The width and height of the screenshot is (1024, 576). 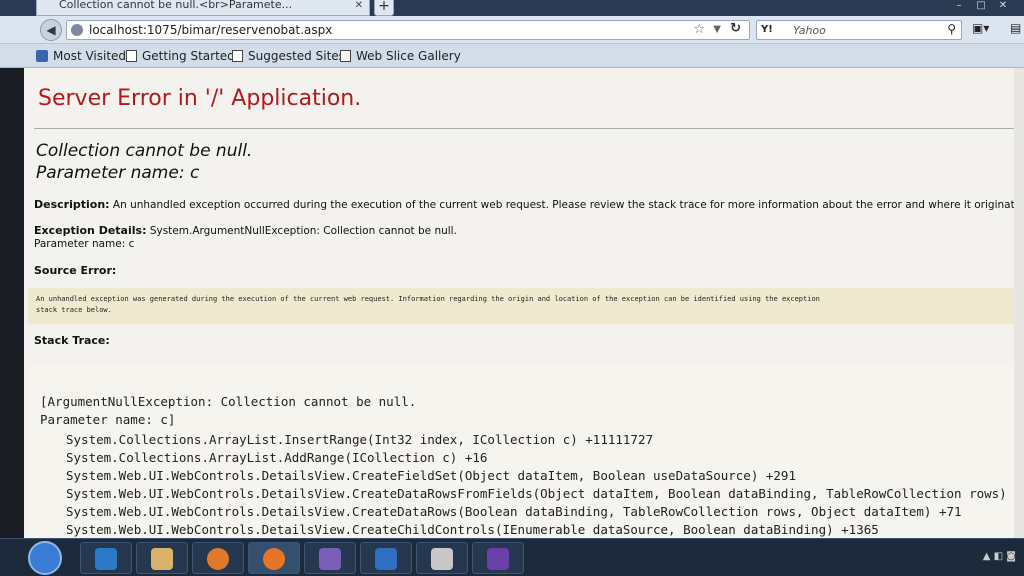 I want to click on taskbar-visual-studio, so click(x=498, y=558).